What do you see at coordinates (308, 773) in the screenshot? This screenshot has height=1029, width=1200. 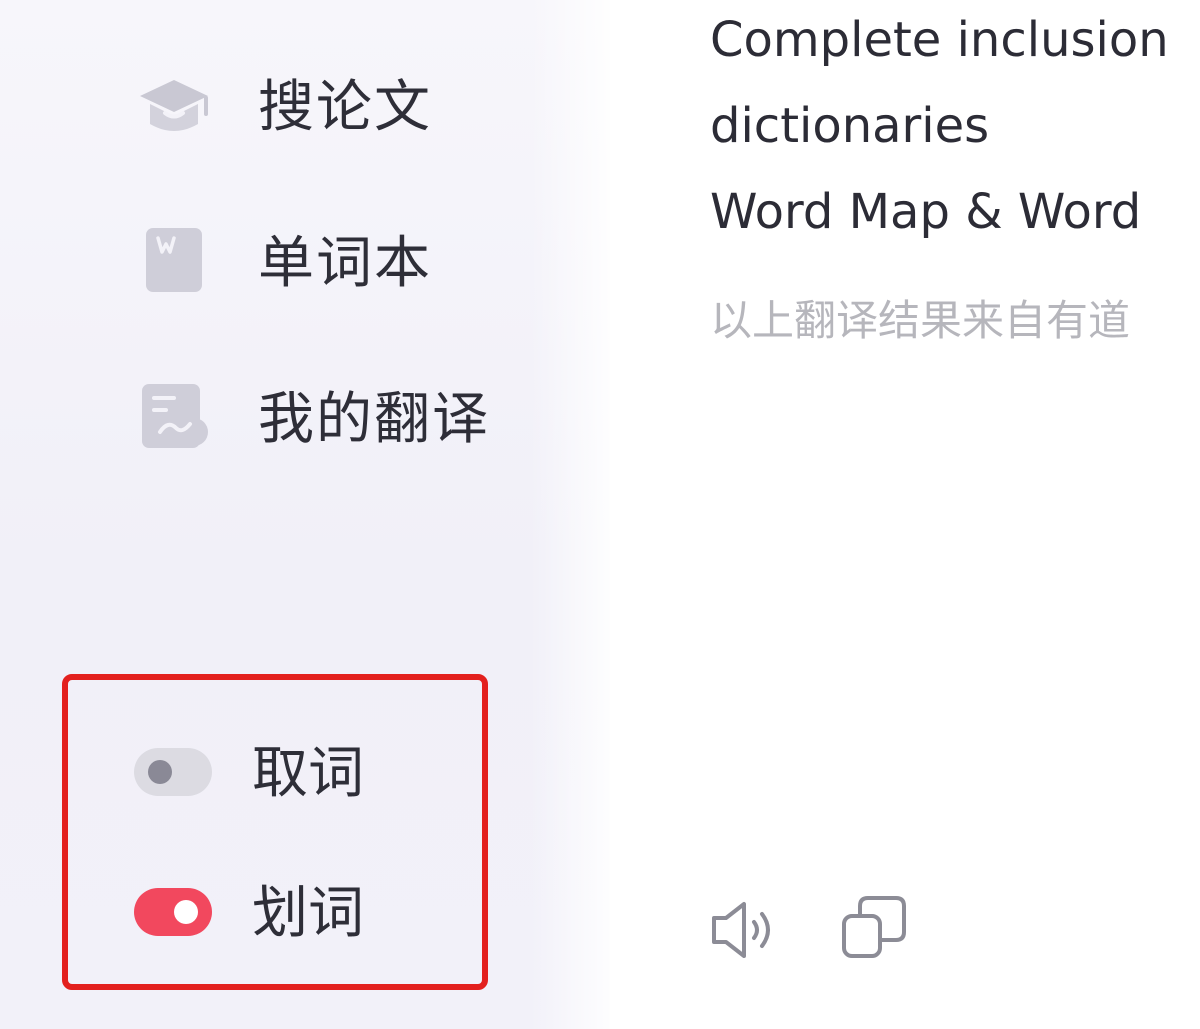 I see `toggle-label: 取词` at bounding box center [308, 773].